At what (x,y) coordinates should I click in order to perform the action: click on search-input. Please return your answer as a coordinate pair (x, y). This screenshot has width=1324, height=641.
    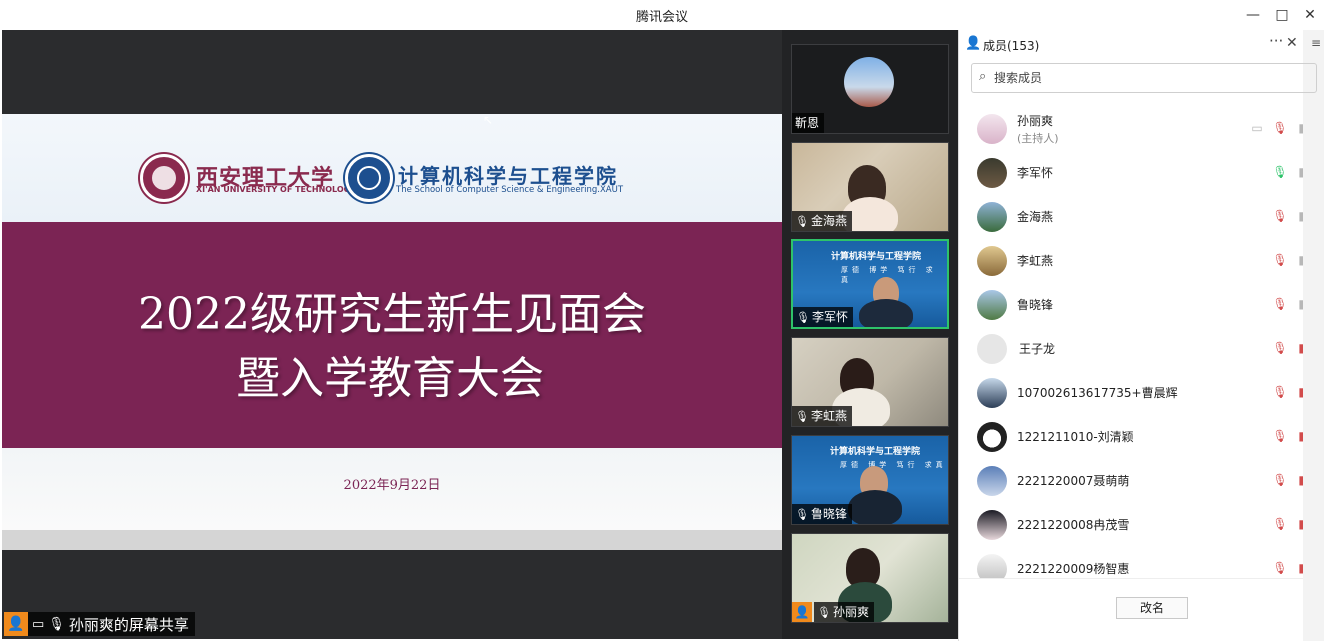
    Looking at the image, I should click on (1149, 78).